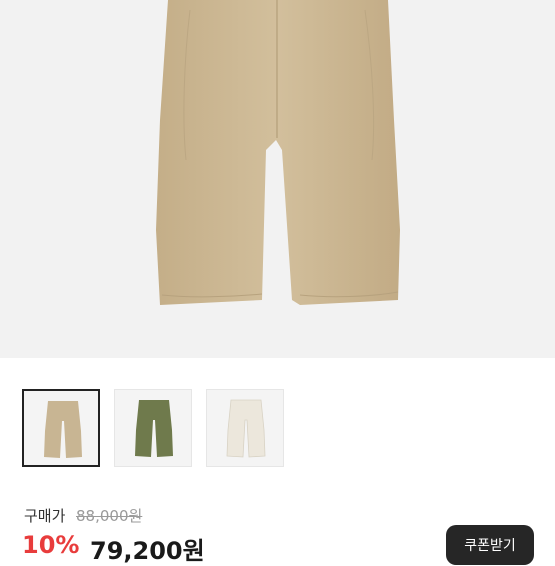  I want to click on beige-pants-thumbnail, so click(63, 429).